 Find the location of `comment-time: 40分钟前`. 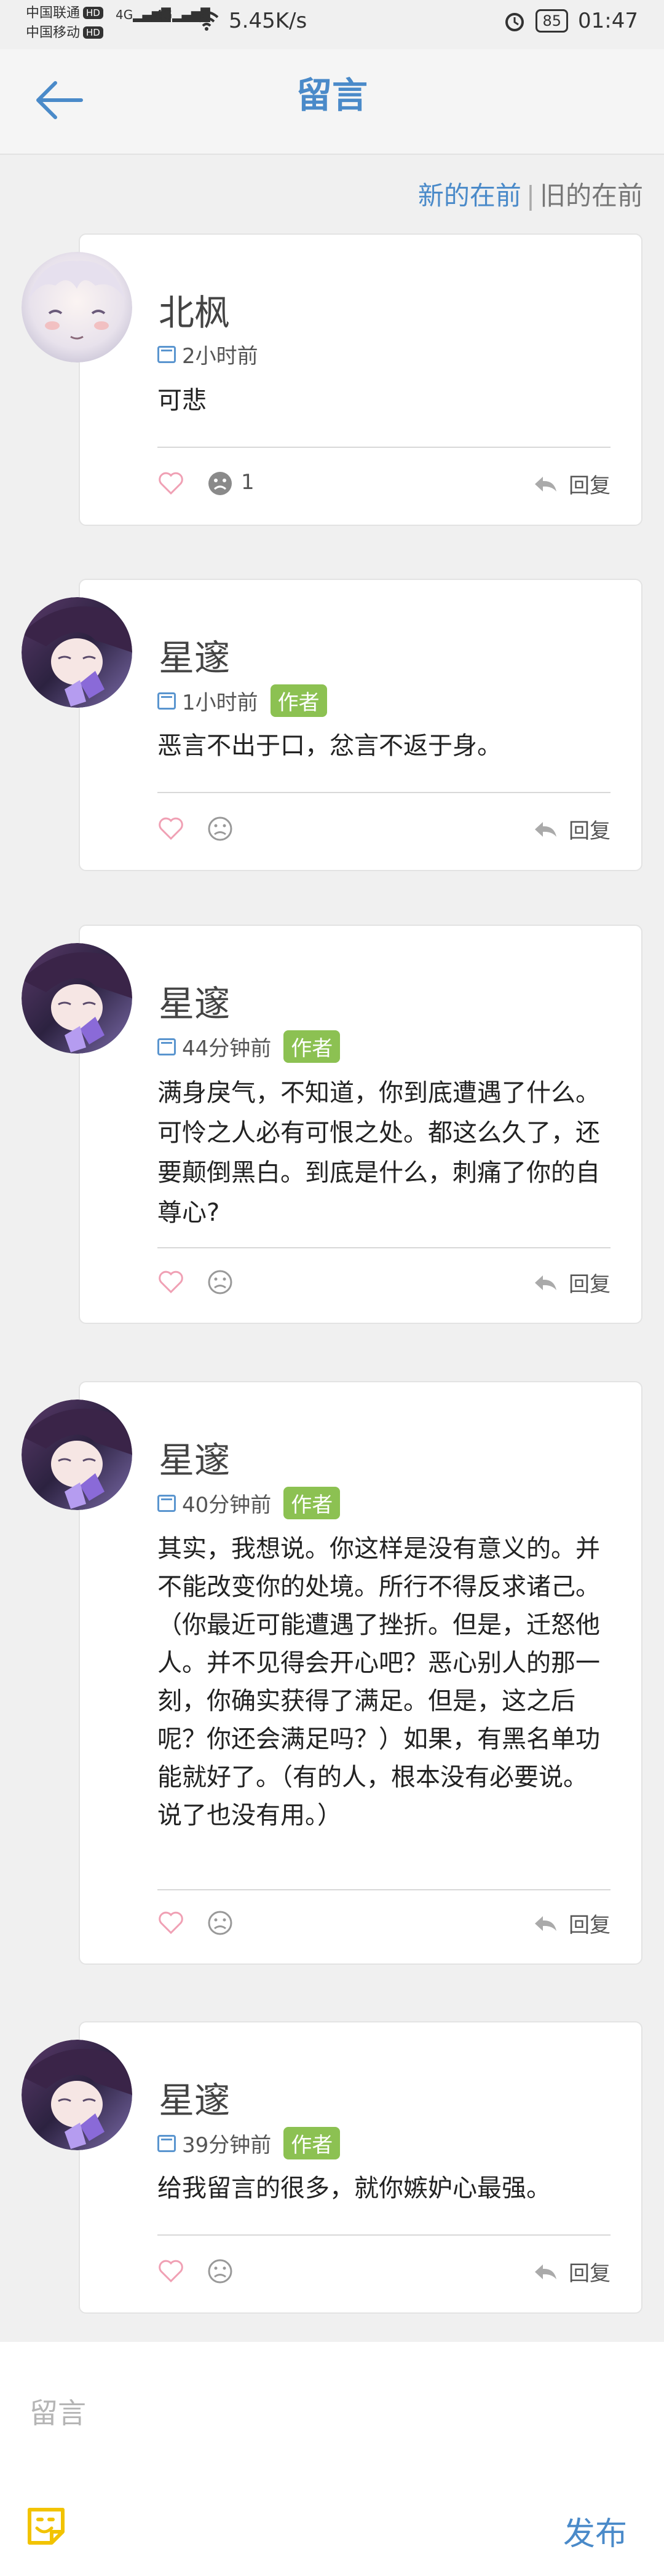

comment-time: 40分钟前 is located at coordinates (227, 1505).